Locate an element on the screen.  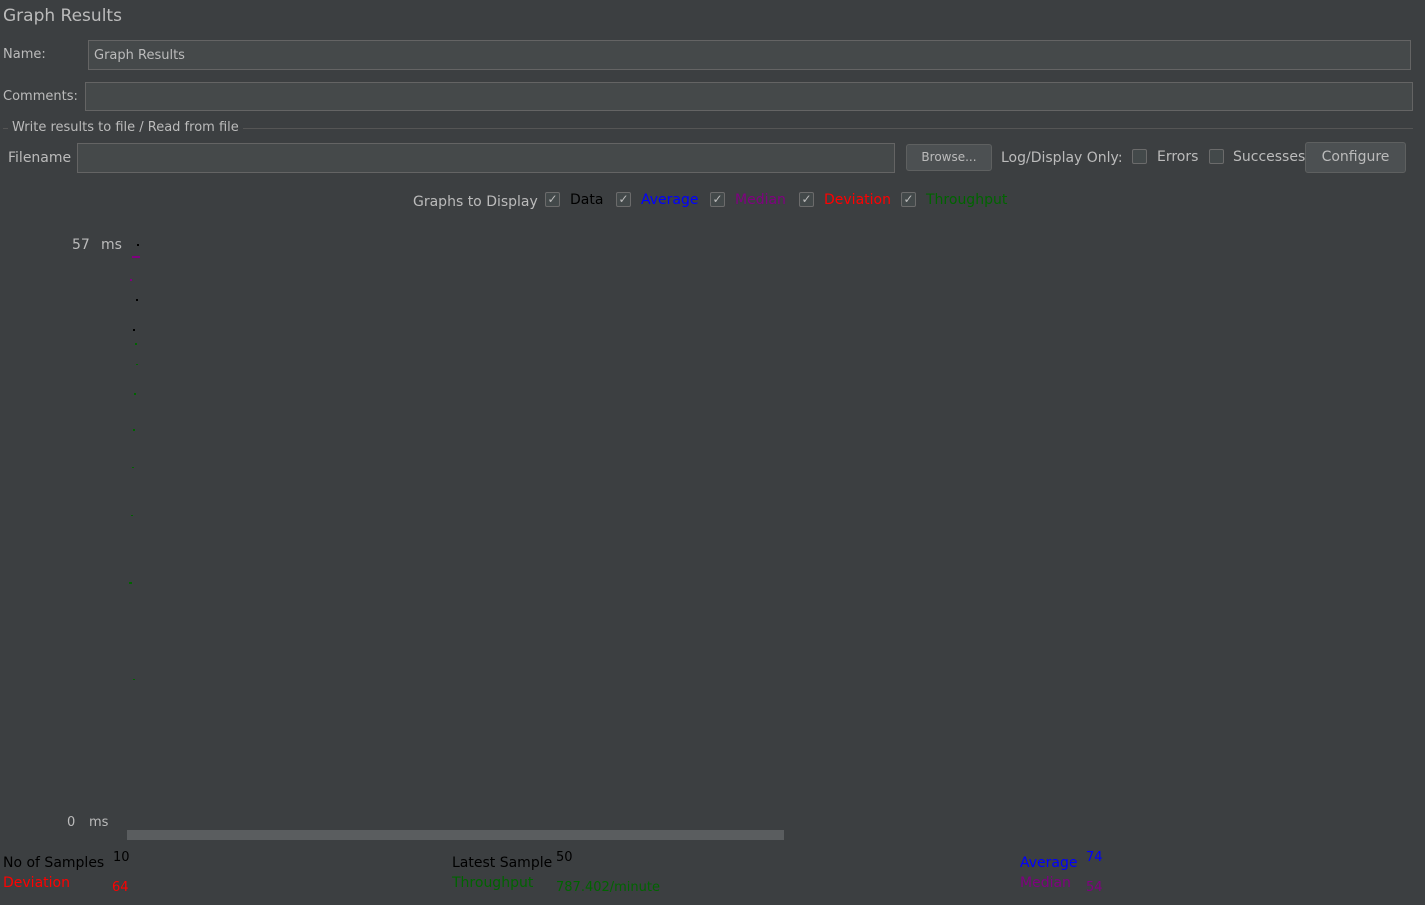
average-option-label: Average is located at coordinates (670, 200).